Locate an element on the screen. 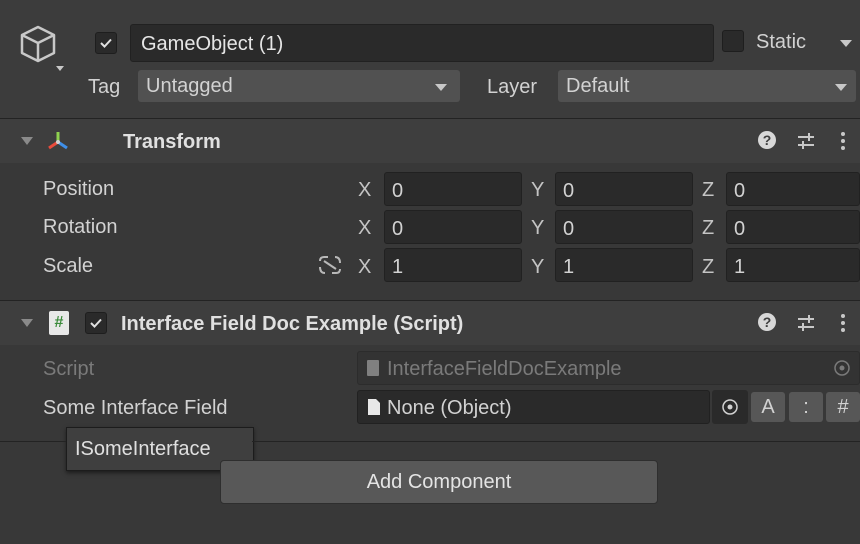 Image resolution: width=860 pixels, height=544 pixels. interface-field-value: None (Object) is located at coordinates (449, 408).